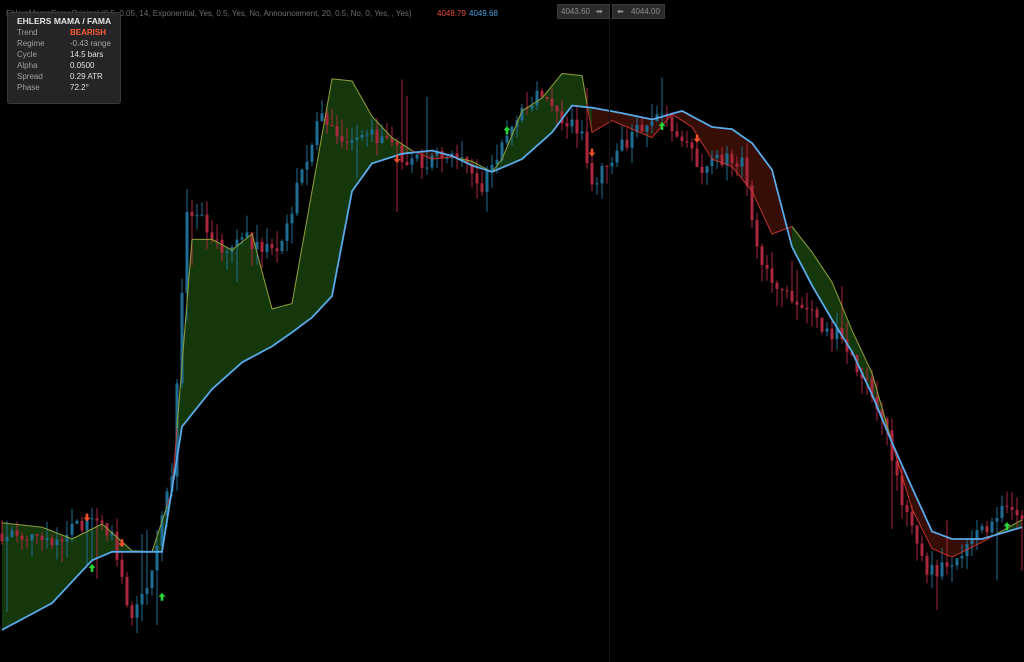 The width and height of the screenshot is (1024, 662). Describe the element at coordinates (583, 11) in the screenshot. I see `price-box-left: 4043.60 ➡` at that location.